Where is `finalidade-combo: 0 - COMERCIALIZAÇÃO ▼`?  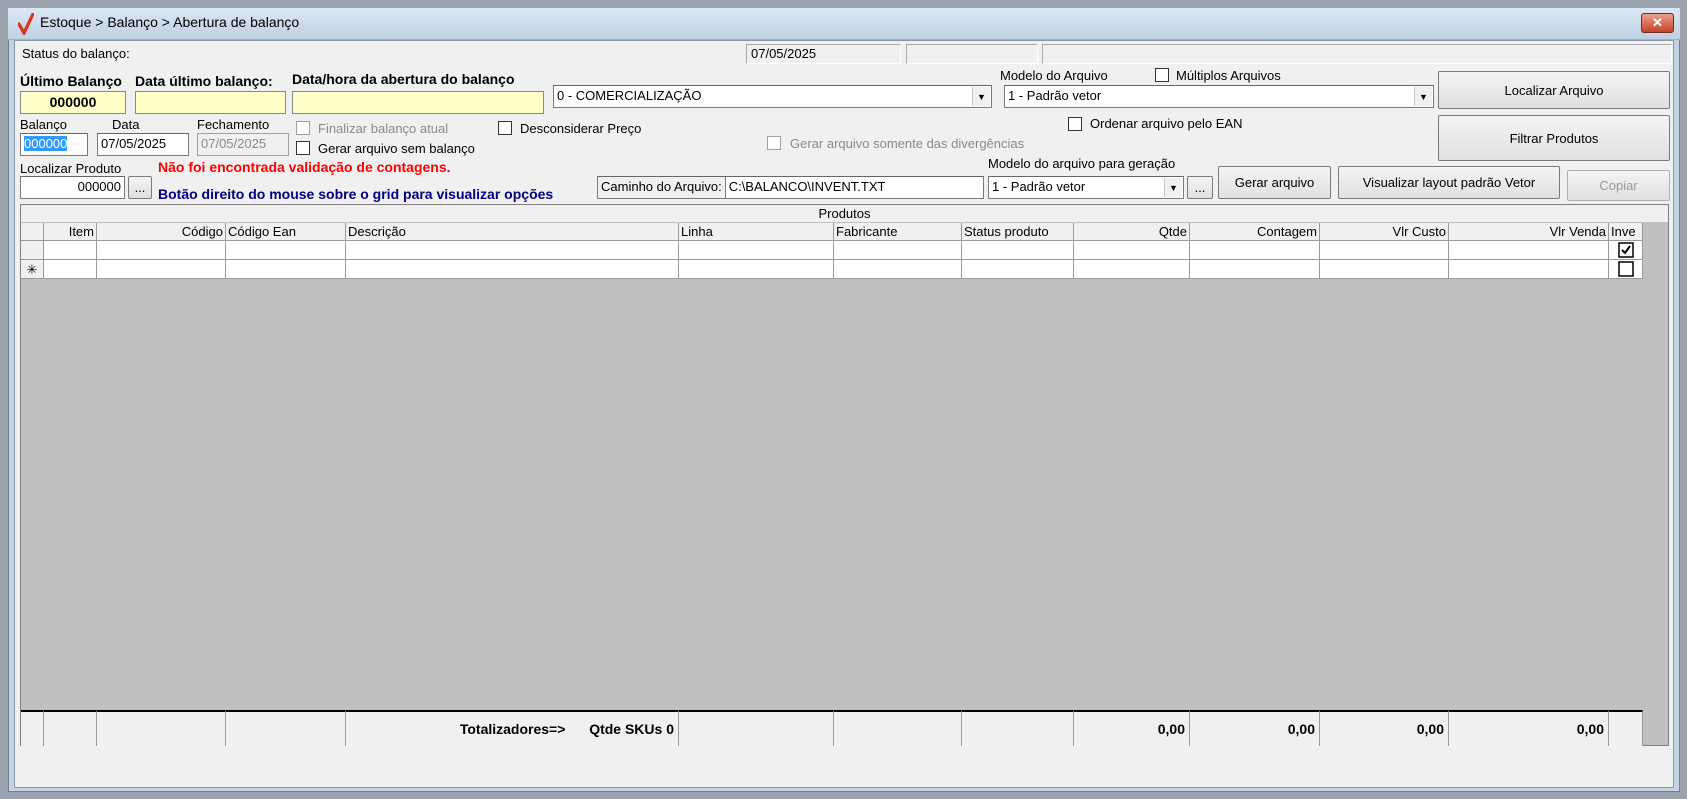
finalidade-combo: 0 - COMERCIALIZAÇÃO ▼ is located at coordinates (772, 96).